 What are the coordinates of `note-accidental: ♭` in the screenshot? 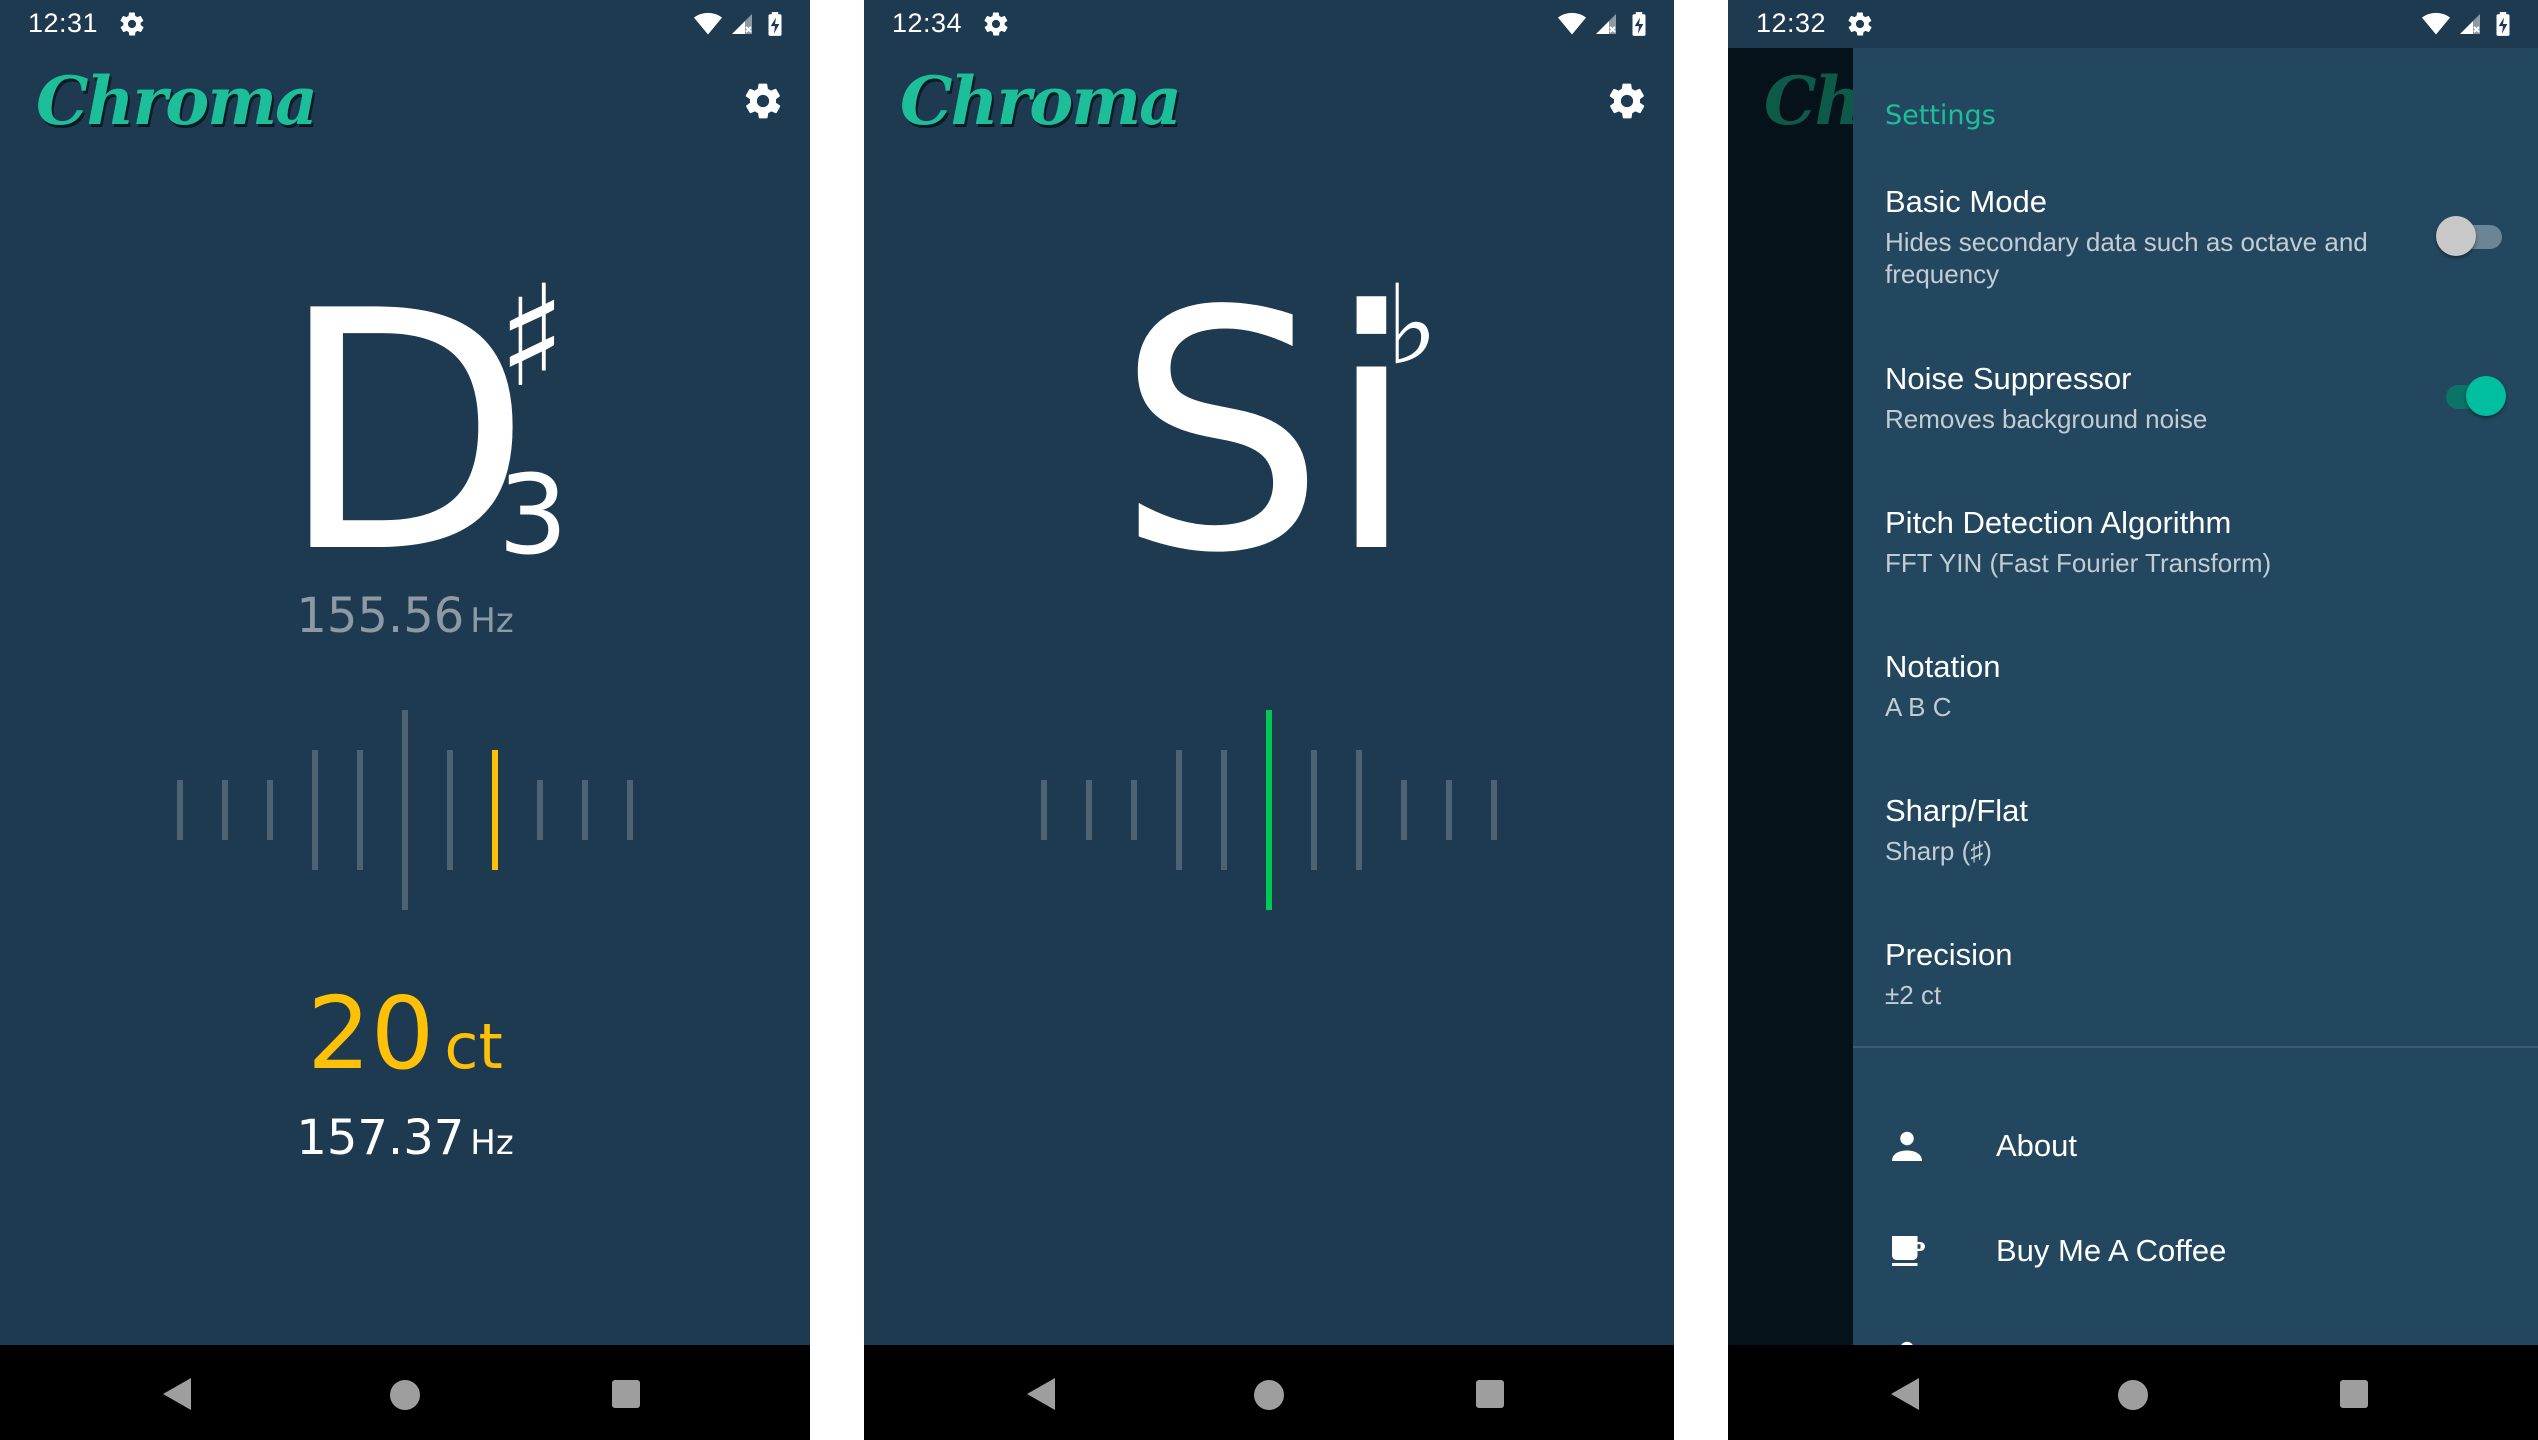 It's located at (1412, 325).